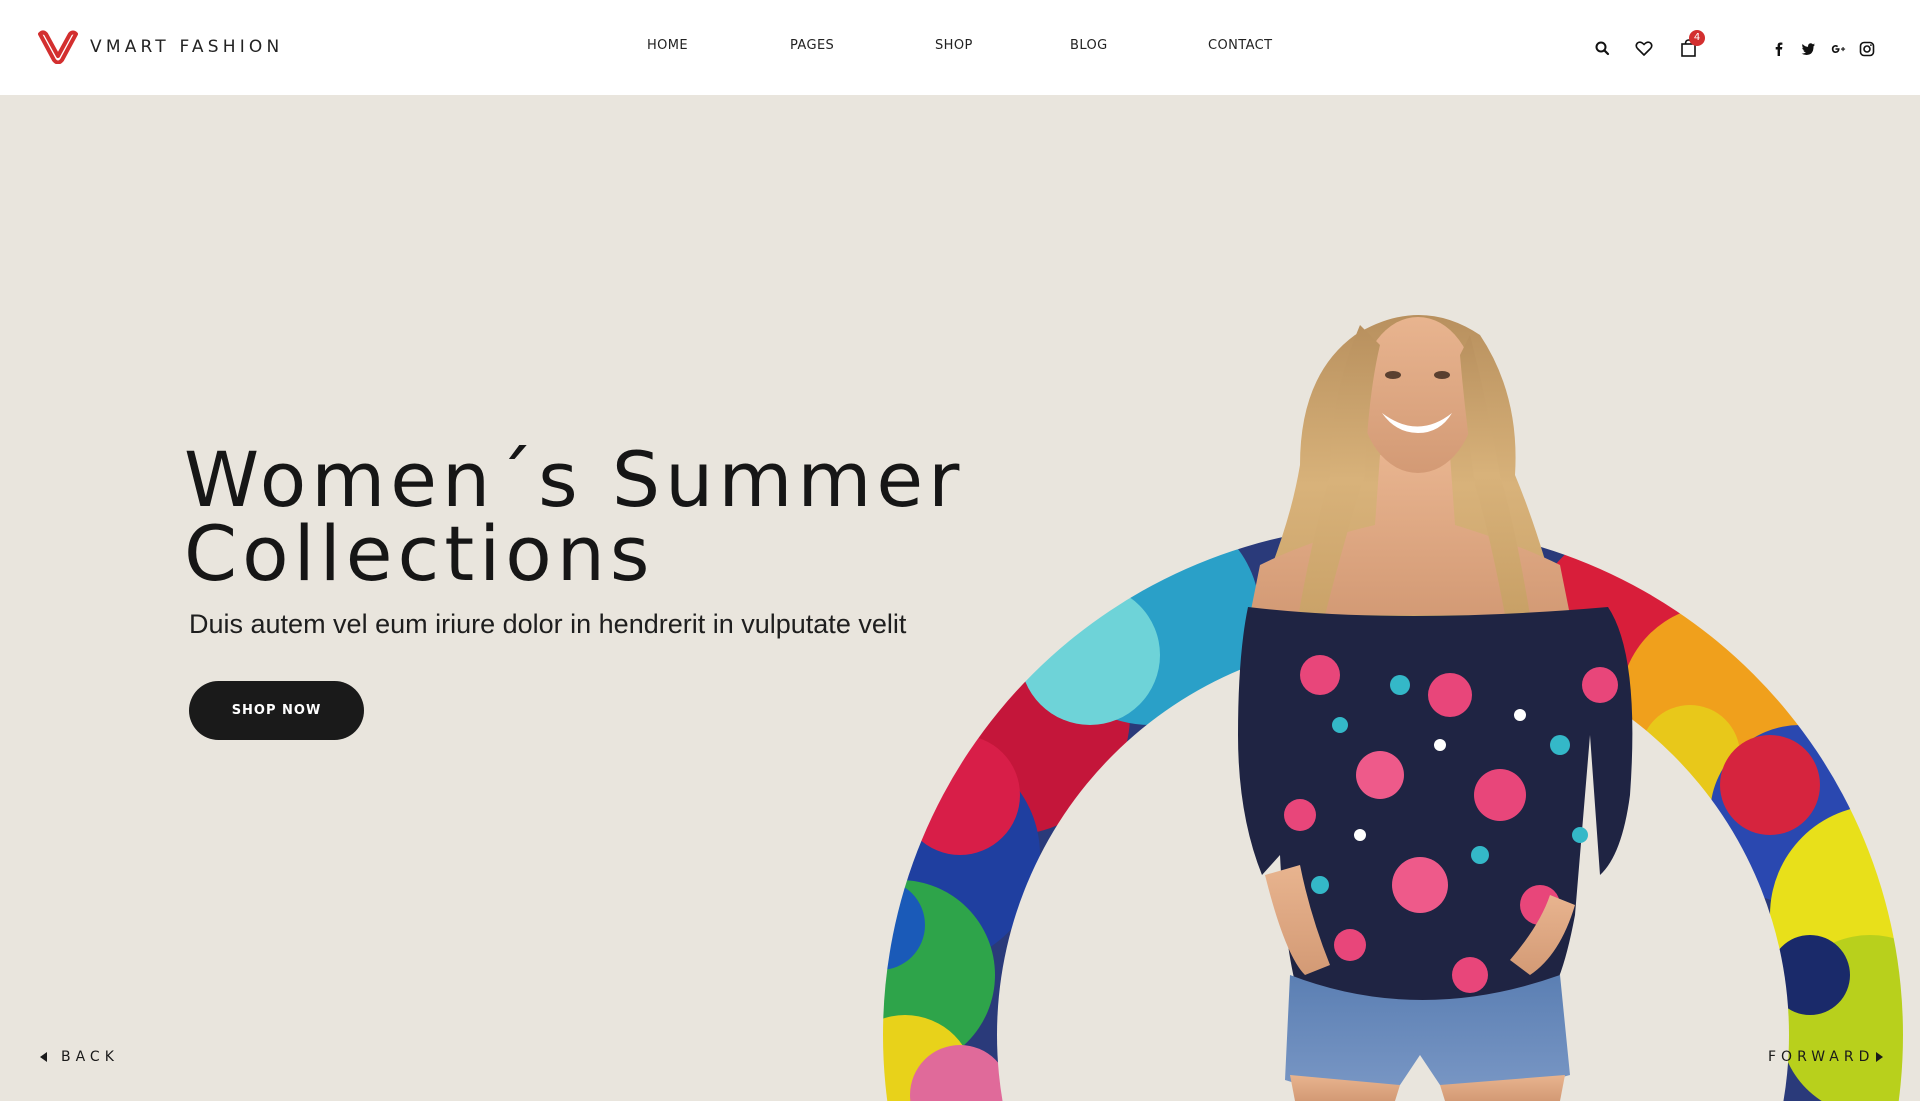 The image size is (1920, 1101). What do you see at coordinates (1089, 45) in the screenshot?
I see `nav-blog: BLOG` at bounding box center [1089, 45].